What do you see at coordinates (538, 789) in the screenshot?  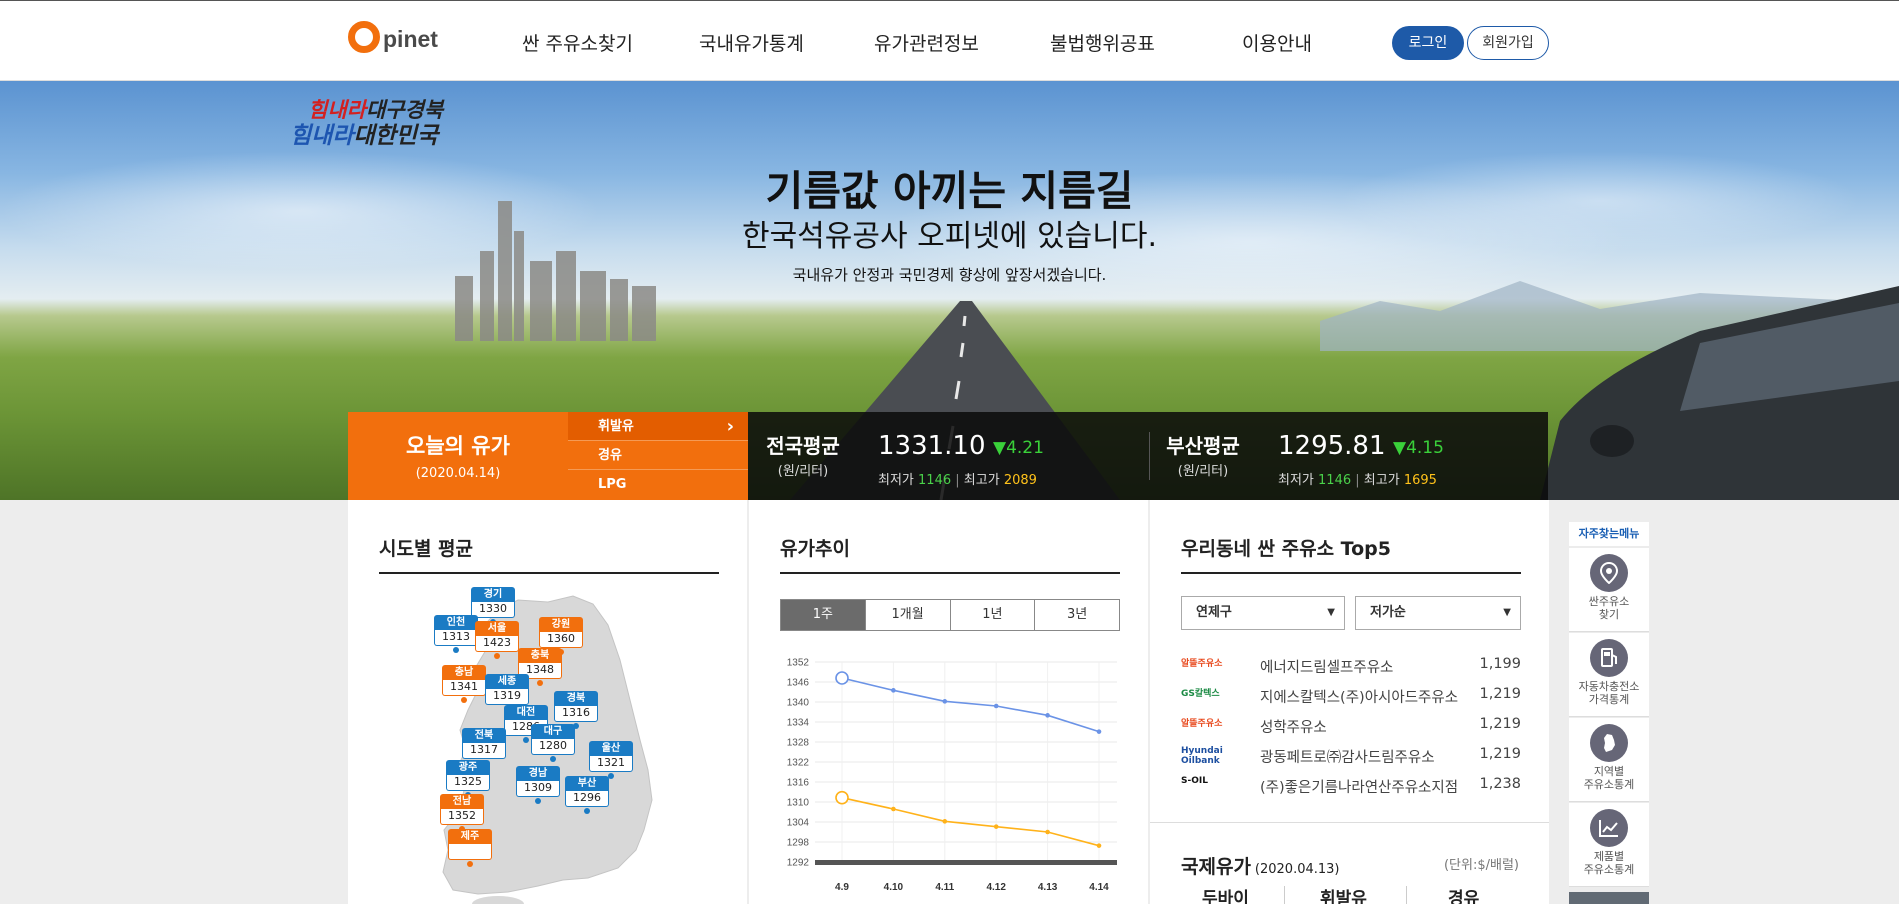 I see `region-value: 1309` at bounding box center [538, 789].